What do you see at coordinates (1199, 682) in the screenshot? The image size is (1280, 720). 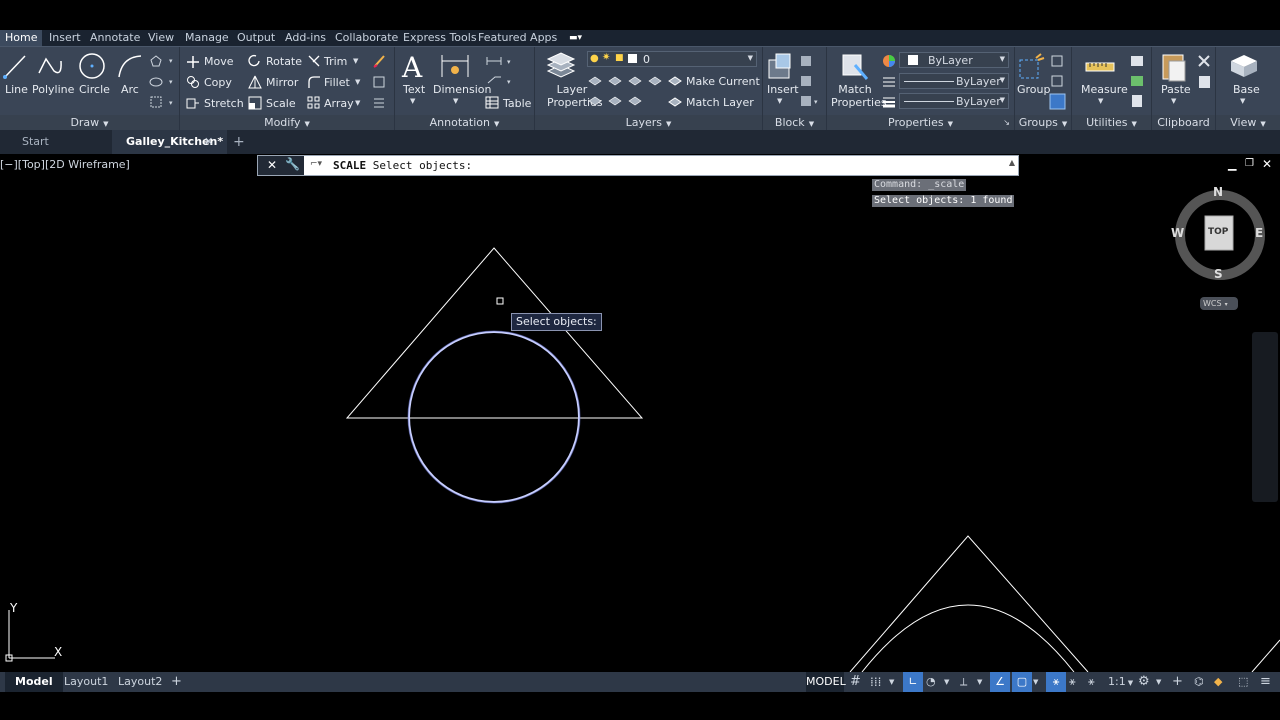 I see `units-icon: ⌬` at bounding box center [1199, 682].